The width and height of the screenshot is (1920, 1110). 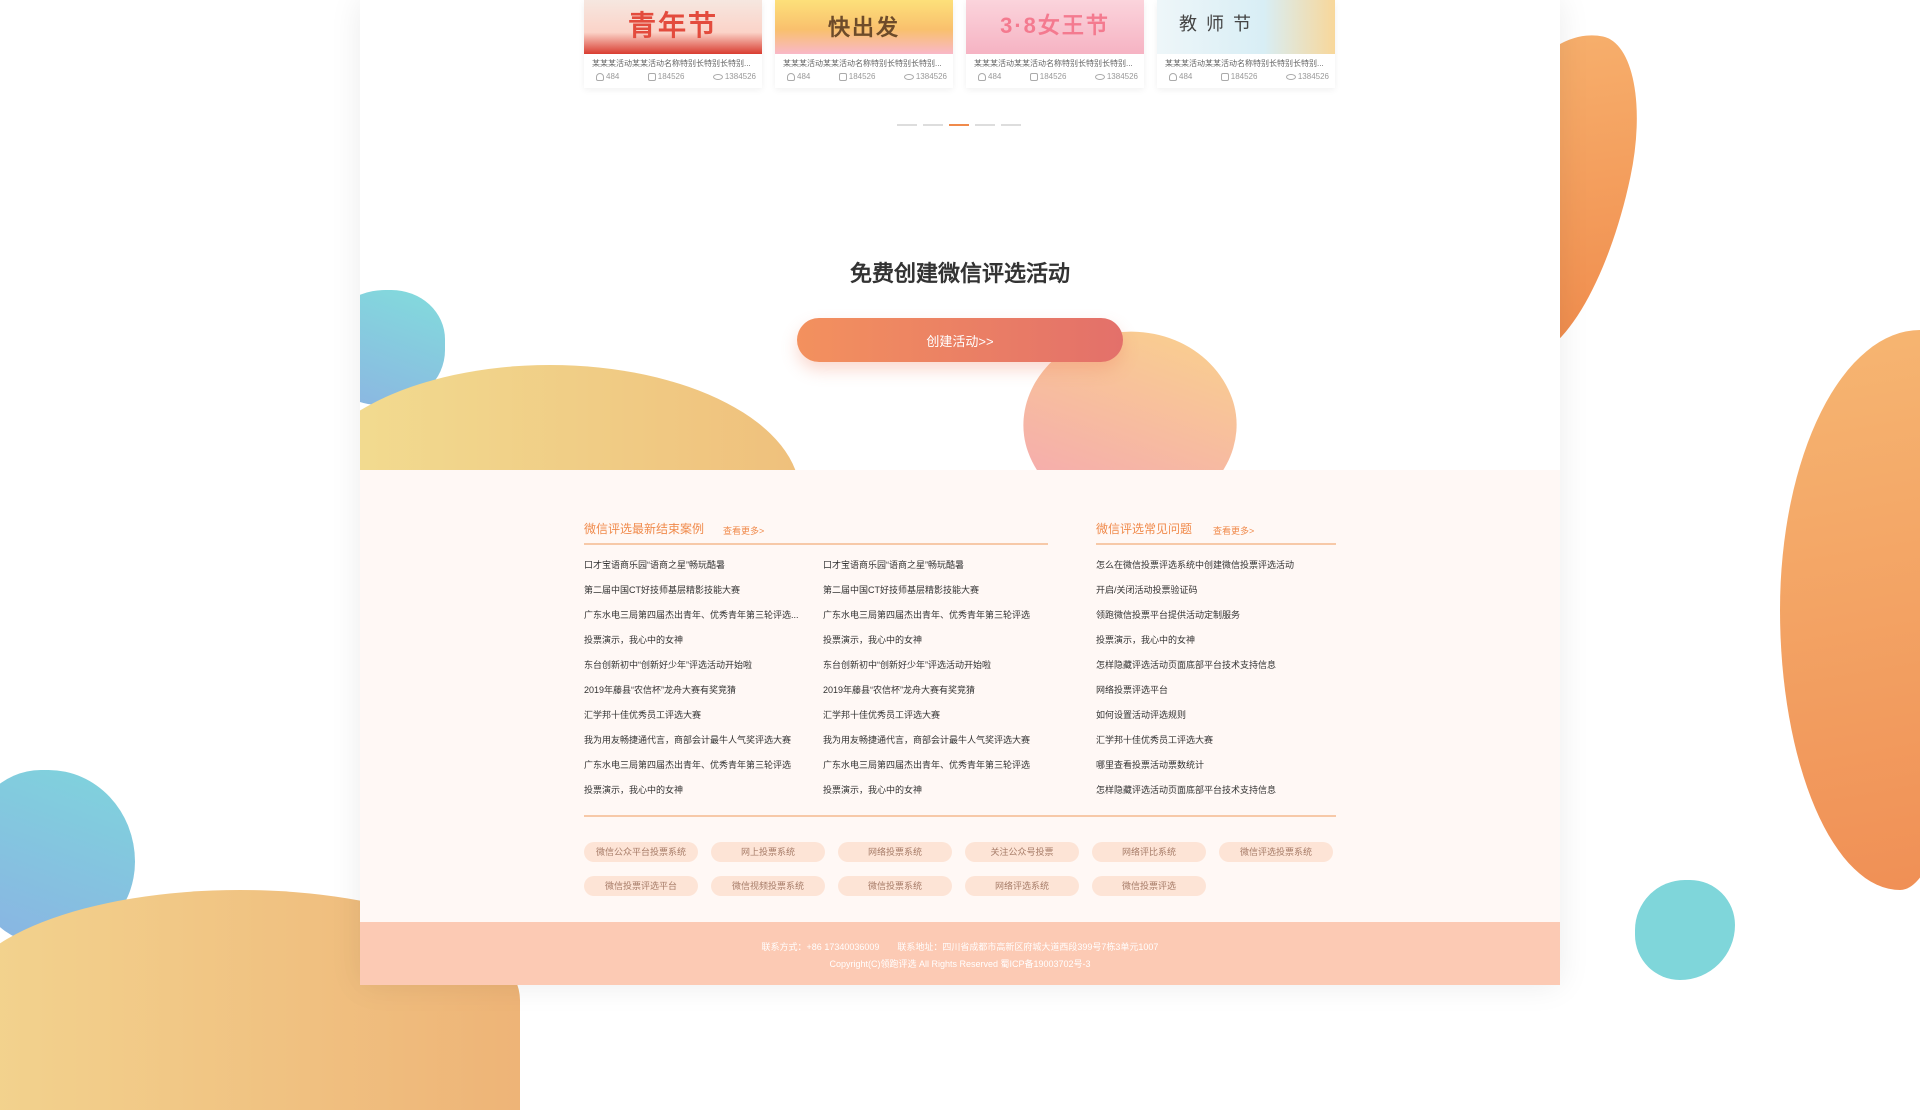 What do you see at coordinates (959, 273) in the screenshot?
I see `cta-headline: 免费创建微信评选活动` at bounding box center [959, 273].